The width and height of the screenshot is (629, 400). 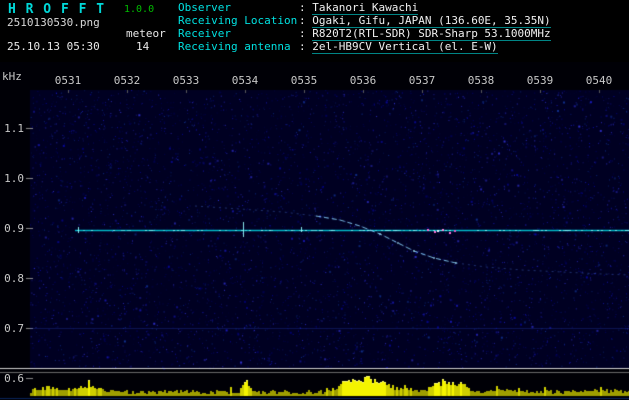 I want to click on x-tick-label: 0534, so click(x=245, y=80).